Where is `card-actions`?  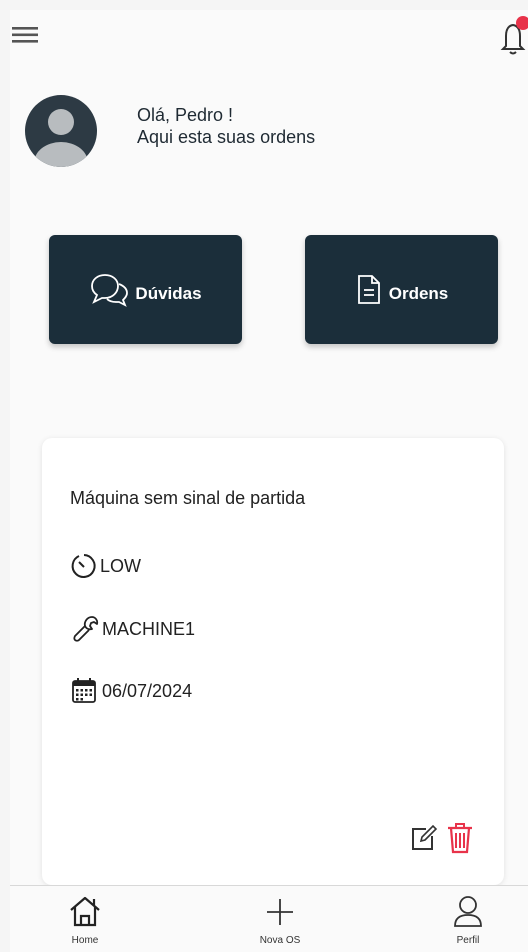
card-actions is located at coordinates (441, 838).